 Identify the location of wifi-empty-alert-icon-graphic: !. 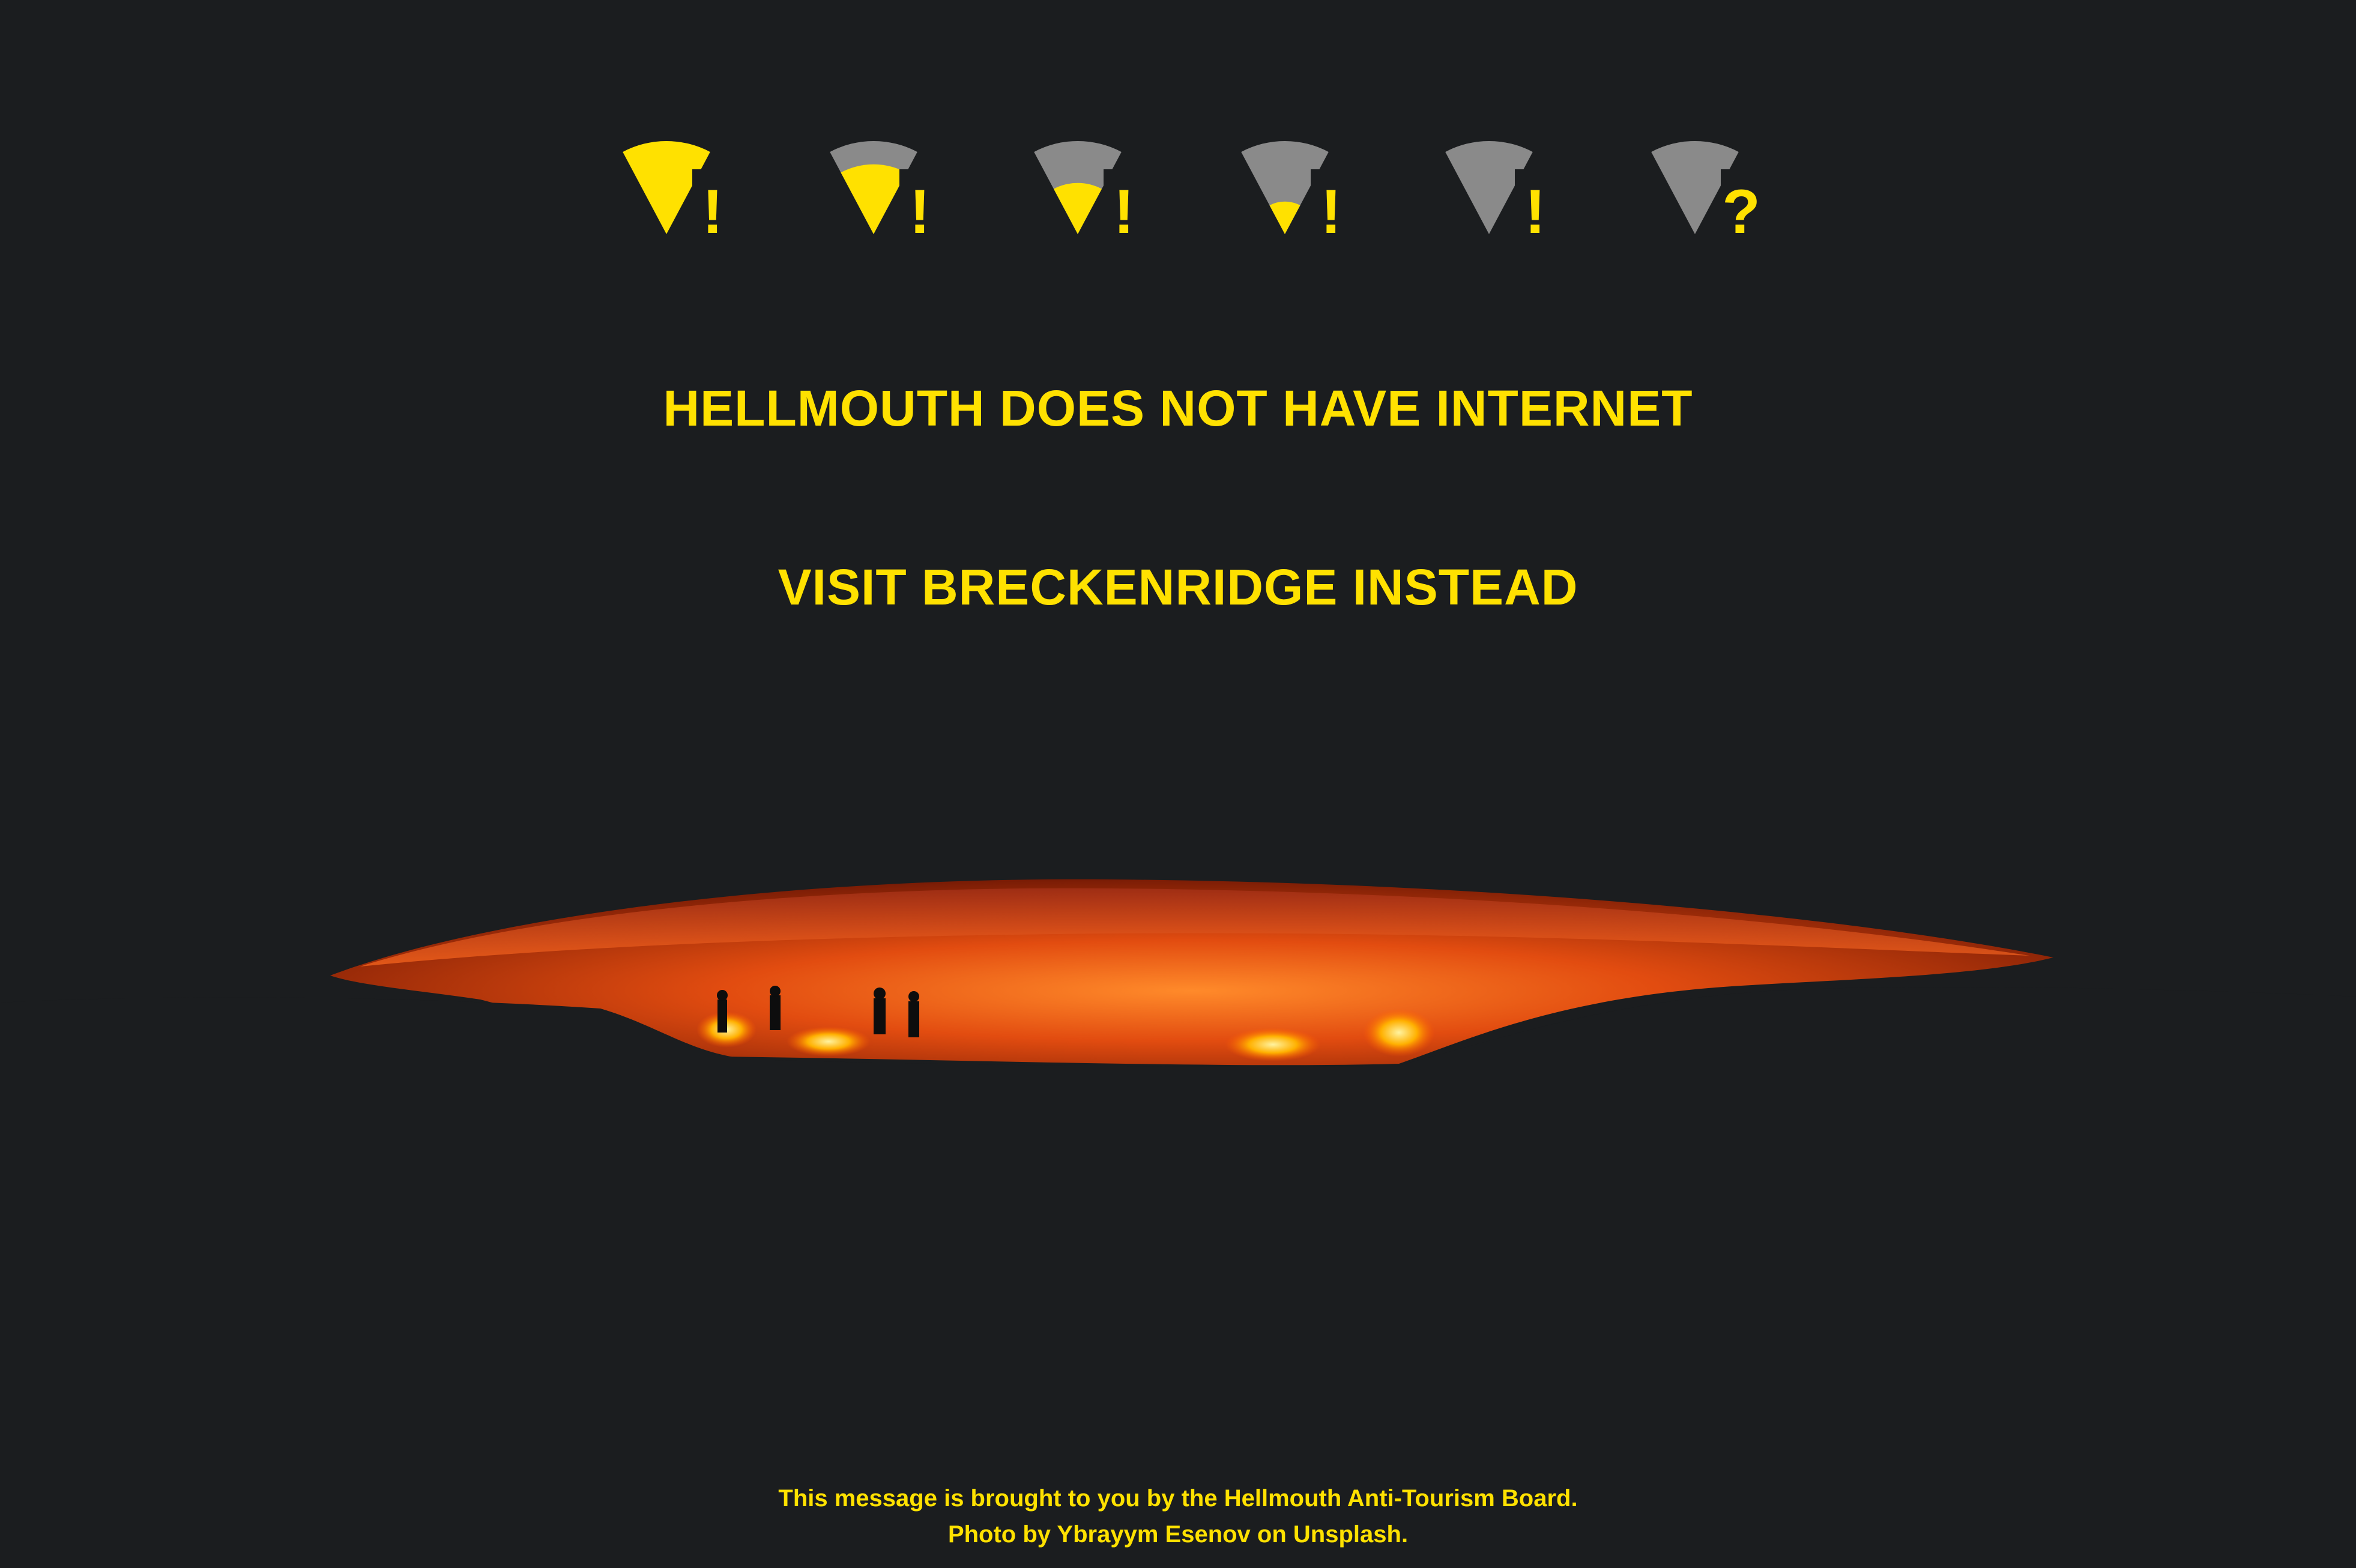
(1499, 193).